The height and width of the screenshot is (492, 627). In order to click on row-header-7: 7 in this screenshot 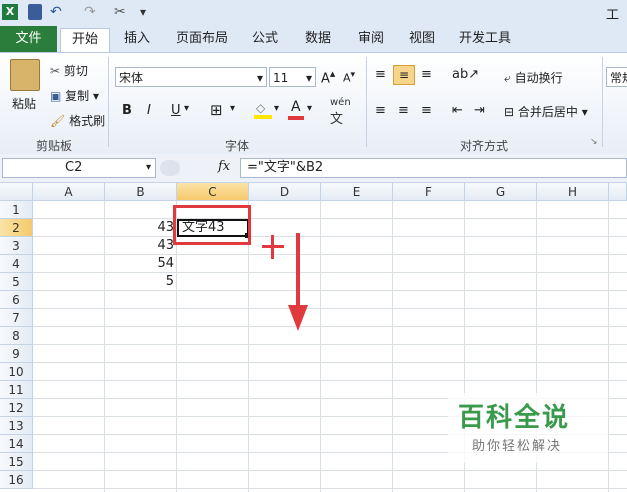, I will do `click(16, 318)`.